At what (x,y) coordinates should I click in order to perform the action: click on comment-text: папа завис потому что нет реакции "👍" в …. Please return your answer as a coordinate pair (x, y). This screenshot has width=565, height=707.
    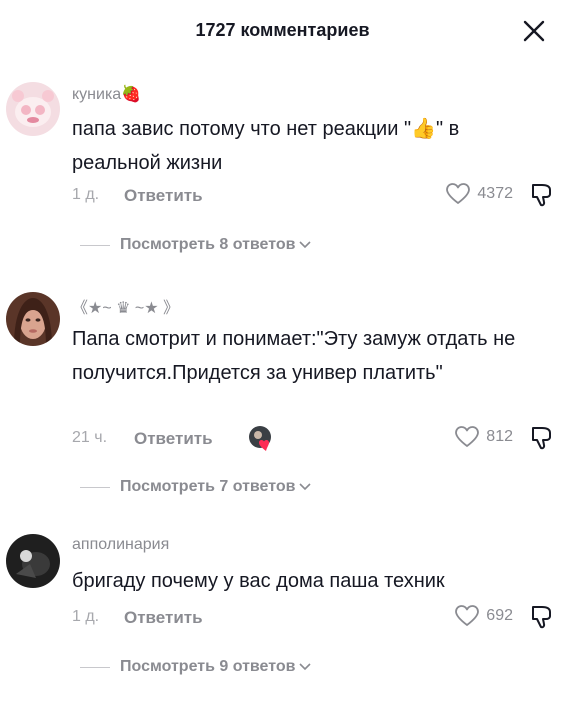
    Looking at the image, I should click on (266, 146).